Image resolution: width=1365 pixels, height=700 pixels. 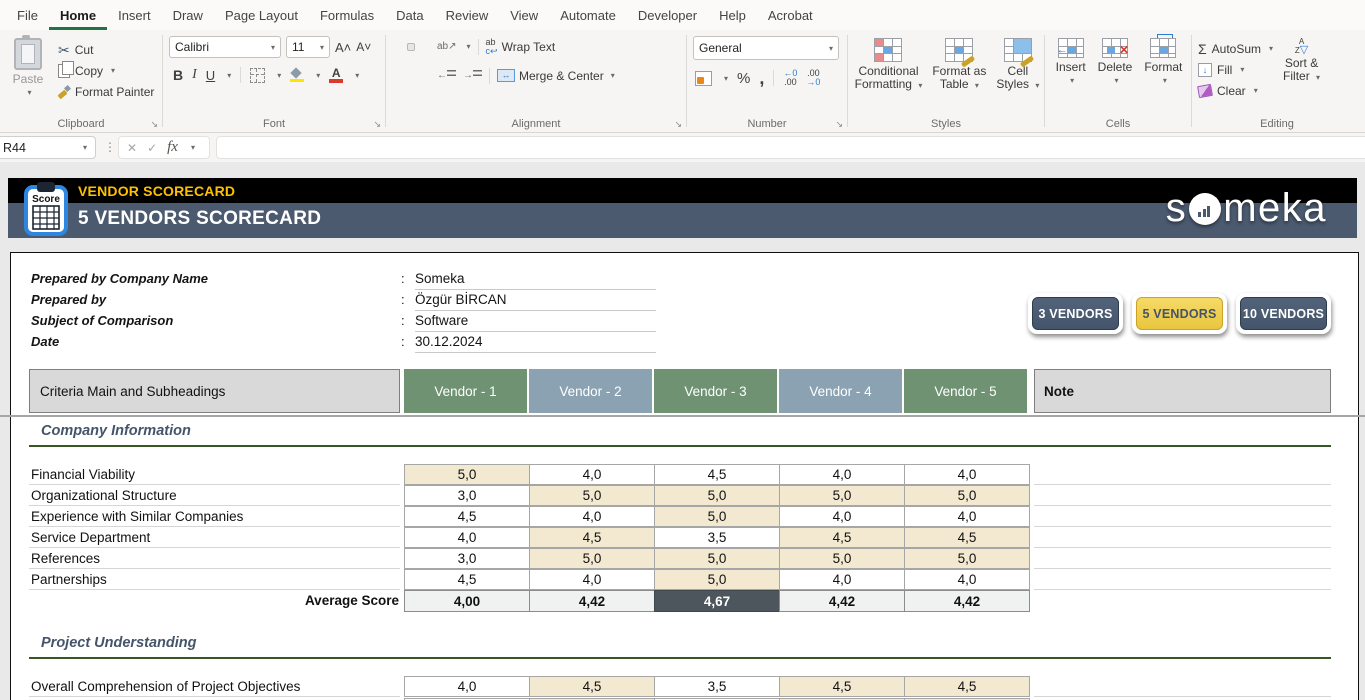 I want to click on format-cells-button: Format ▾, so click(x=1163, y=75).